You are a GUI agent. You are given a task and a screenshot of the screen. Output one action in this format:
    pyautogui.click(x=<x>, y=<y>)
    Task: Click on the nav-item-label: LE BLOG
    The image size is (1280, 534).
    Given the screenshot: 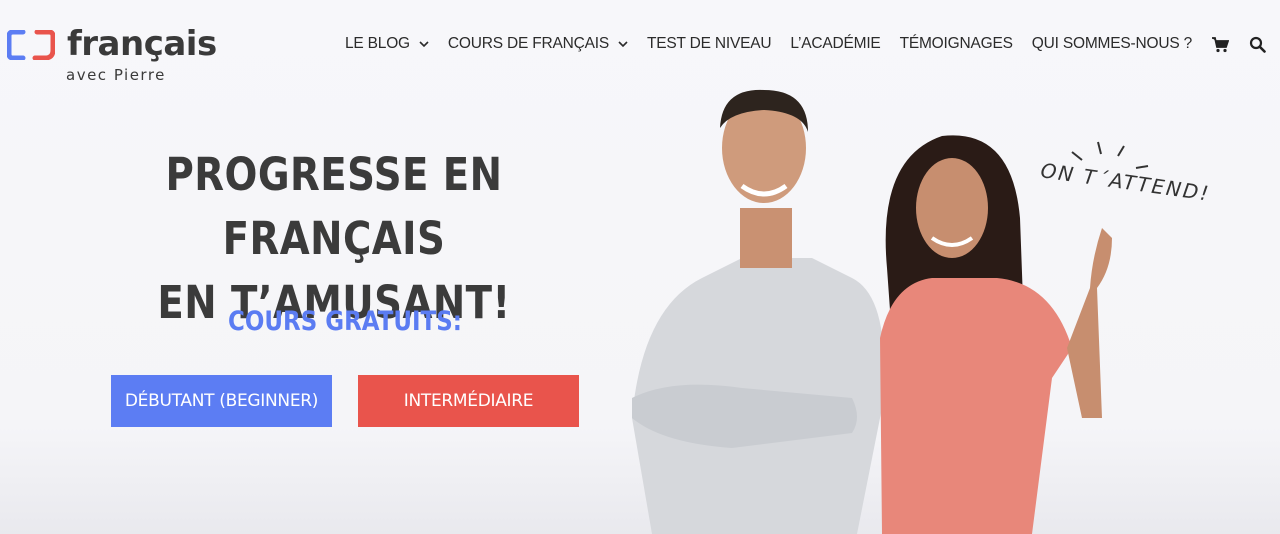 What is the action you would take?
    pyautogui.click(x=377, y=43)
    